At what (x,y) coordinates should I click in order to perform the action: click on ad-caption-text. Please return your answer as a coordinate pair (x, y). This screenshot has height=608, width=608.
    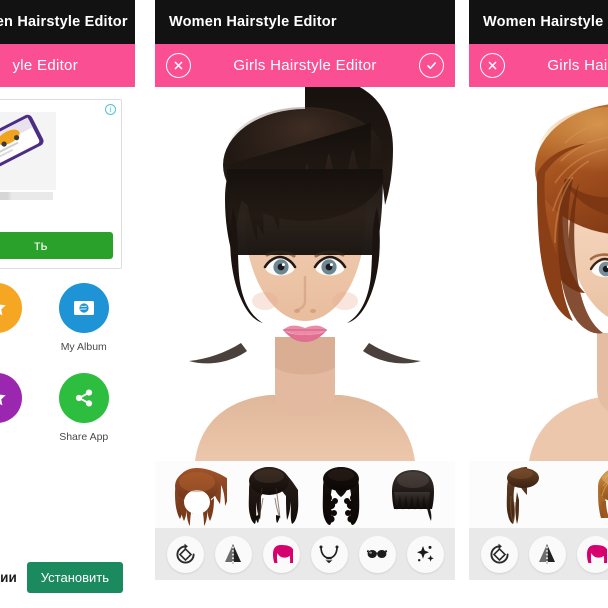
    Looking at the image, I should click on (26, 196).